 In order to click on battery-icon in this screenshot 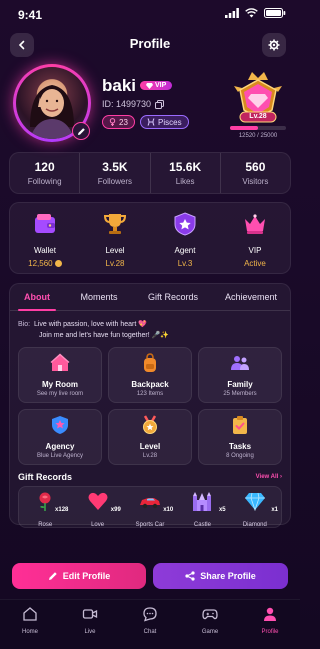, I will do `click(275, 13)`.